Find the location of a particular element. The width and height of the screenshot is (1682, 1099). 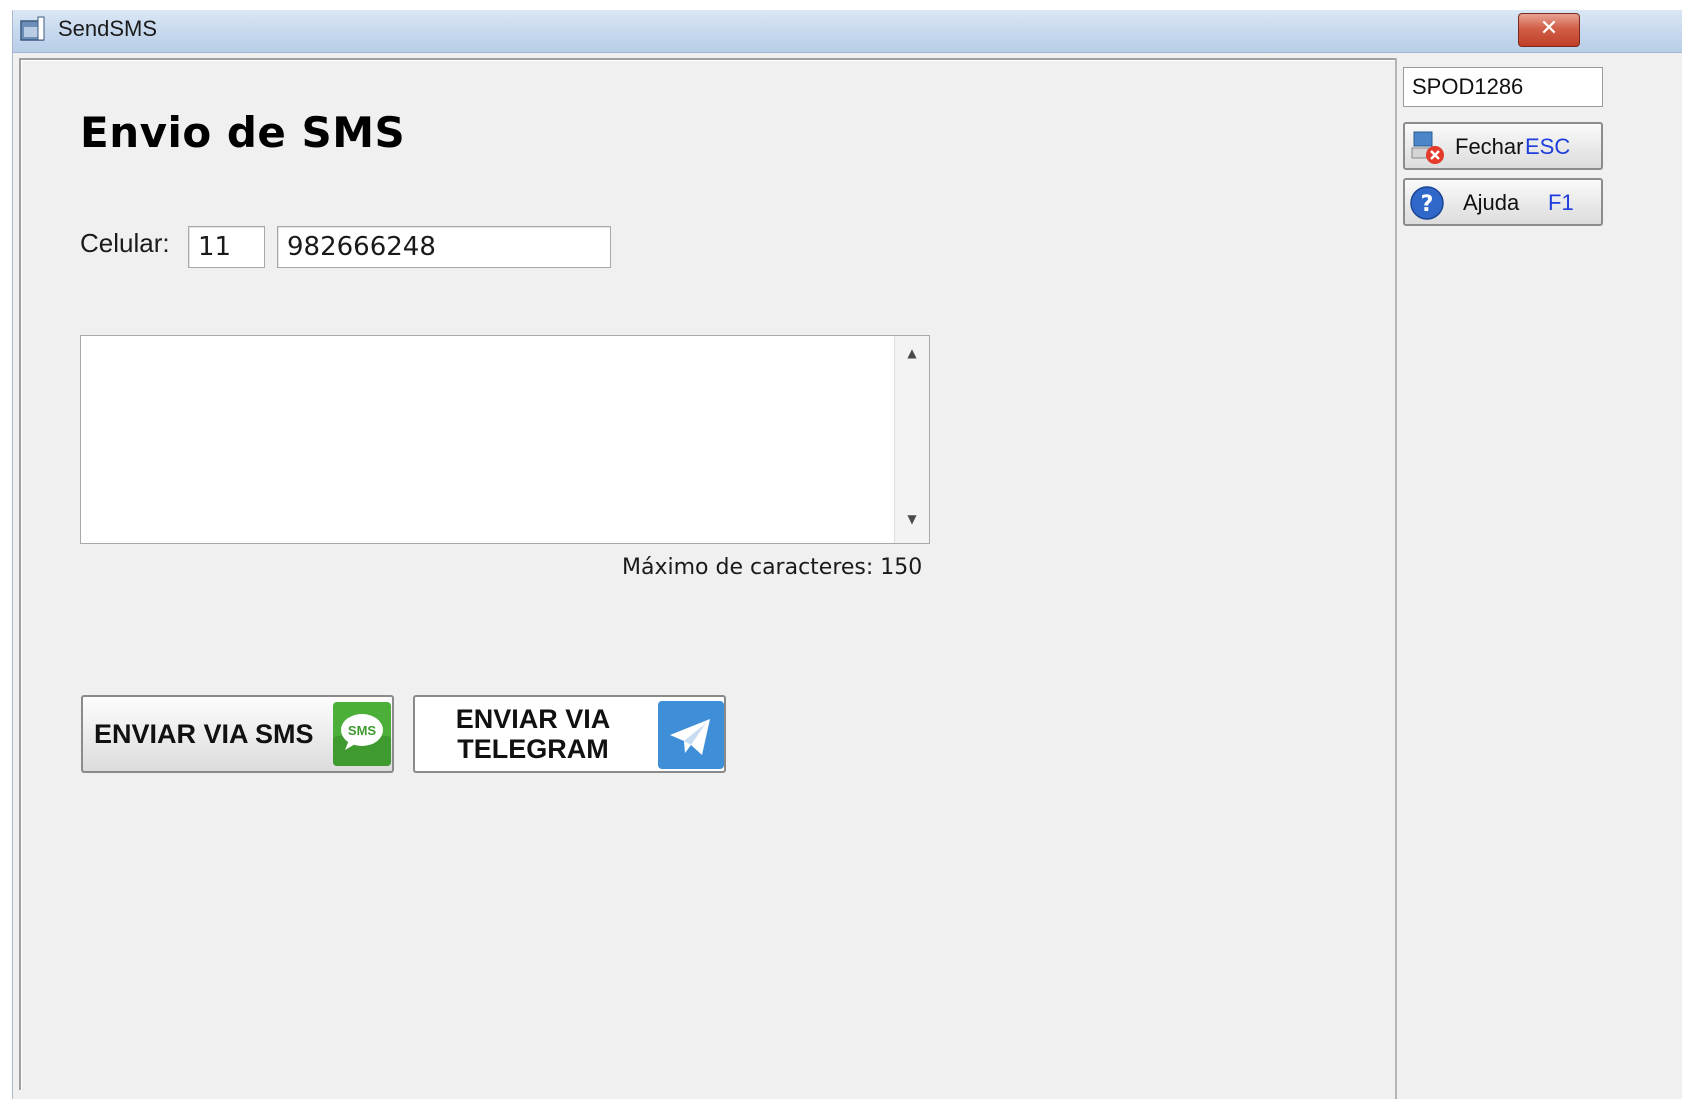

code-field: SPOD1286 is located at coordinates (1503, 87).